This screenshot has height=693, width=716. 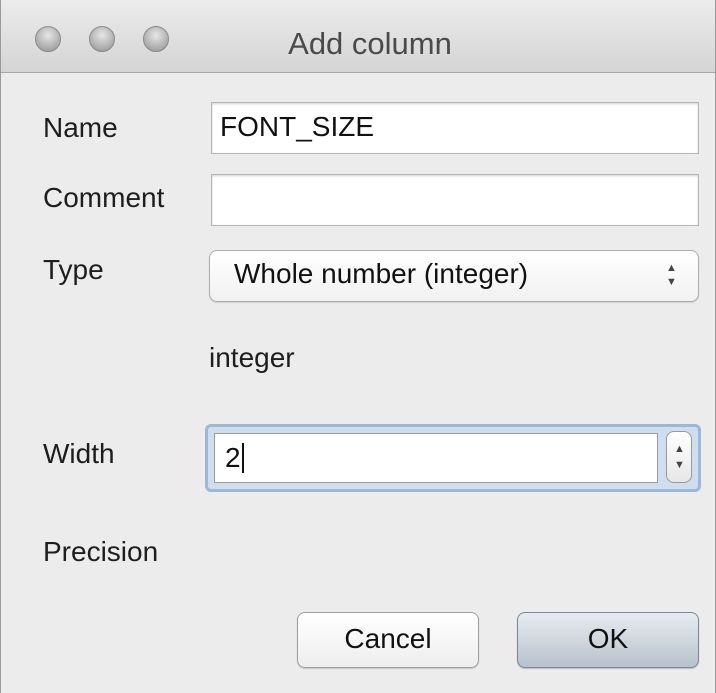 What do you see at coordinates (679, 449) in the screenshot?
I see `stepper-up-icon: ▲` at bounding box center [679, 449].